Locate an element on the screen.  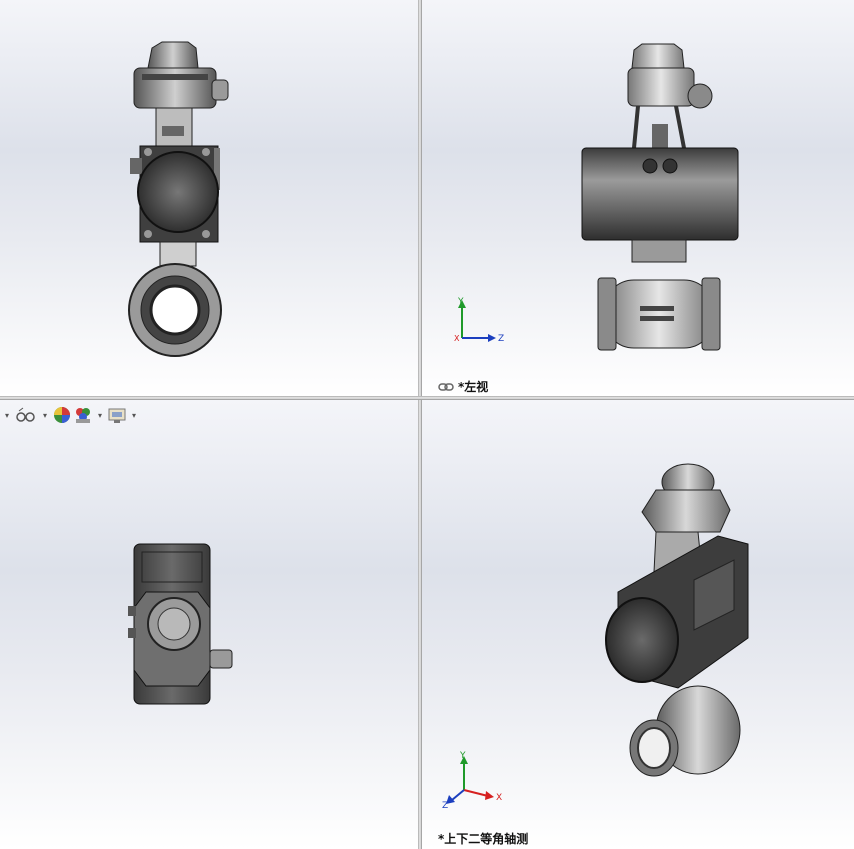
axis-triad: Y X Z is located at coordinates (472, 780).